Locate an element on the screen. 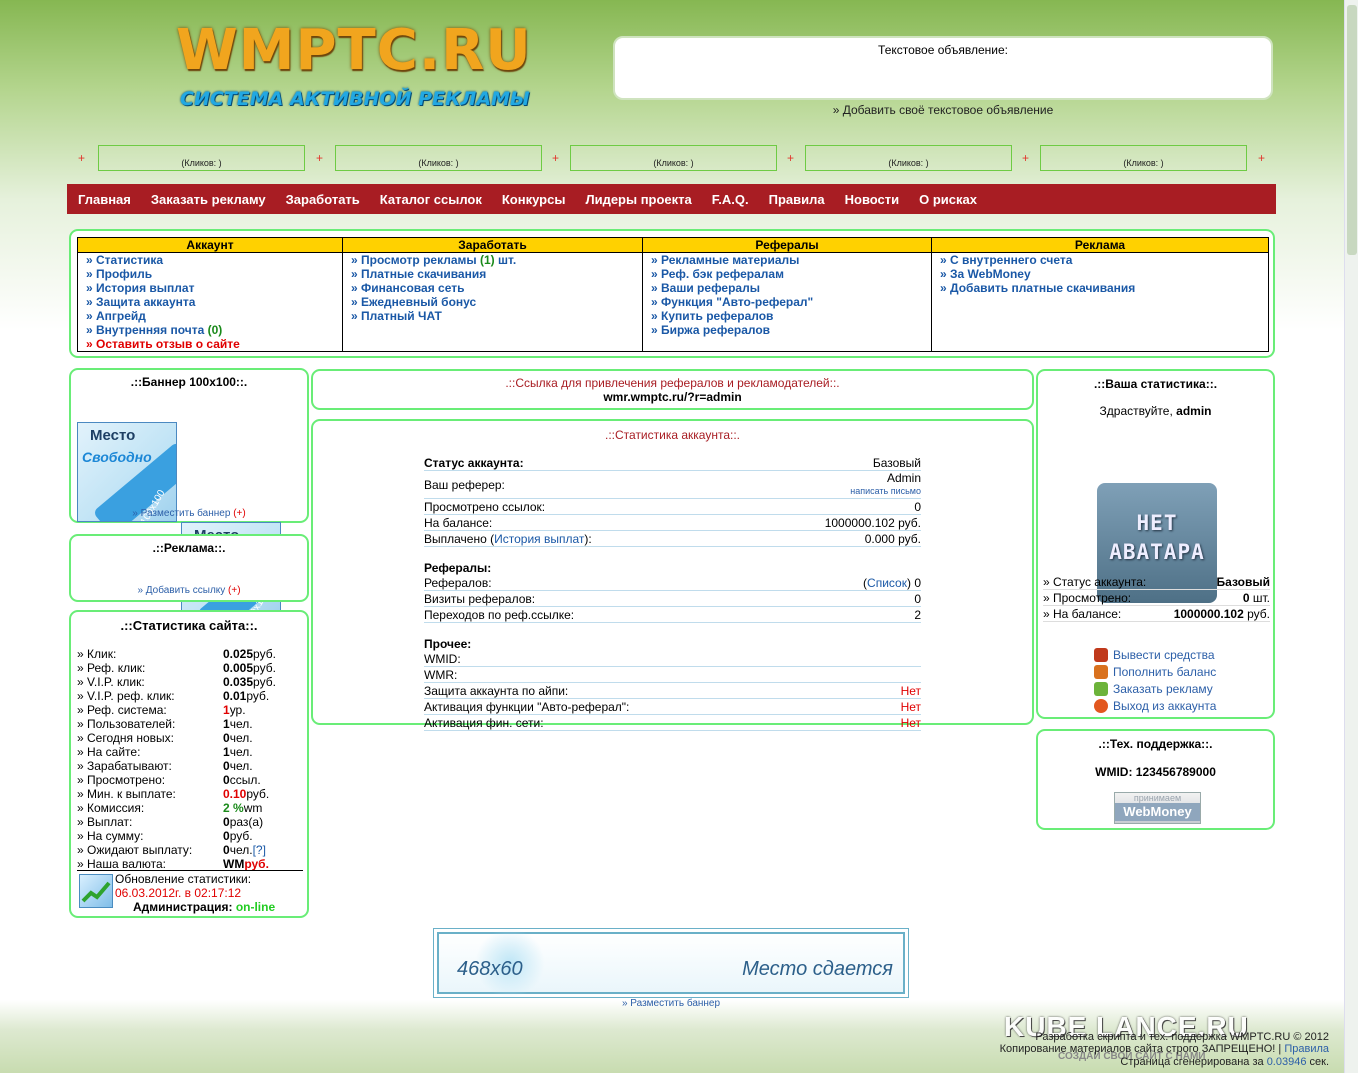 The image size is (1358, 1073). ip-protection-value: Нет is located at coordinates (911, 691).